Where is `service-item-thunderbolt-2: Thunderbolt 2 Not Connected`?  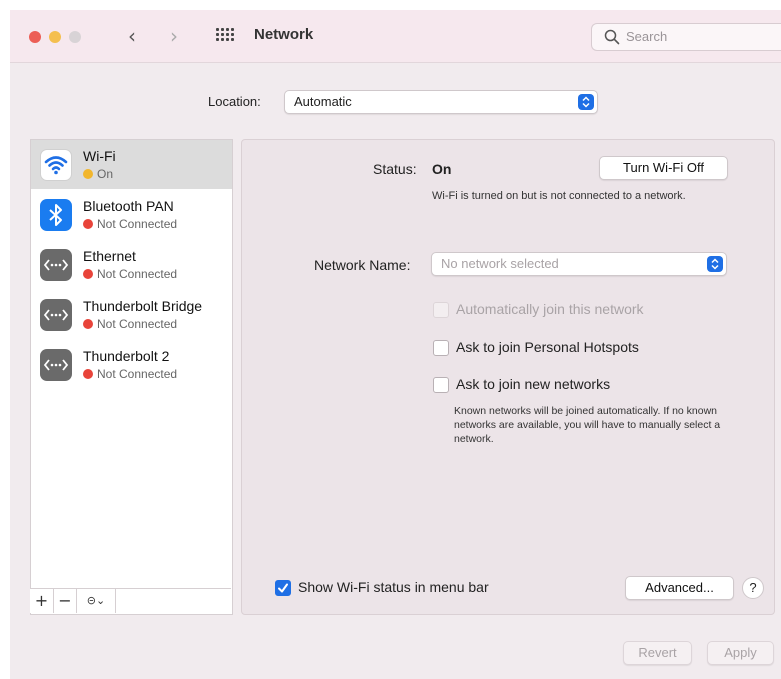 service-item-thunderbolt-2: Thunderbolt 2 Not Connected is located at coordinates (131, 364).